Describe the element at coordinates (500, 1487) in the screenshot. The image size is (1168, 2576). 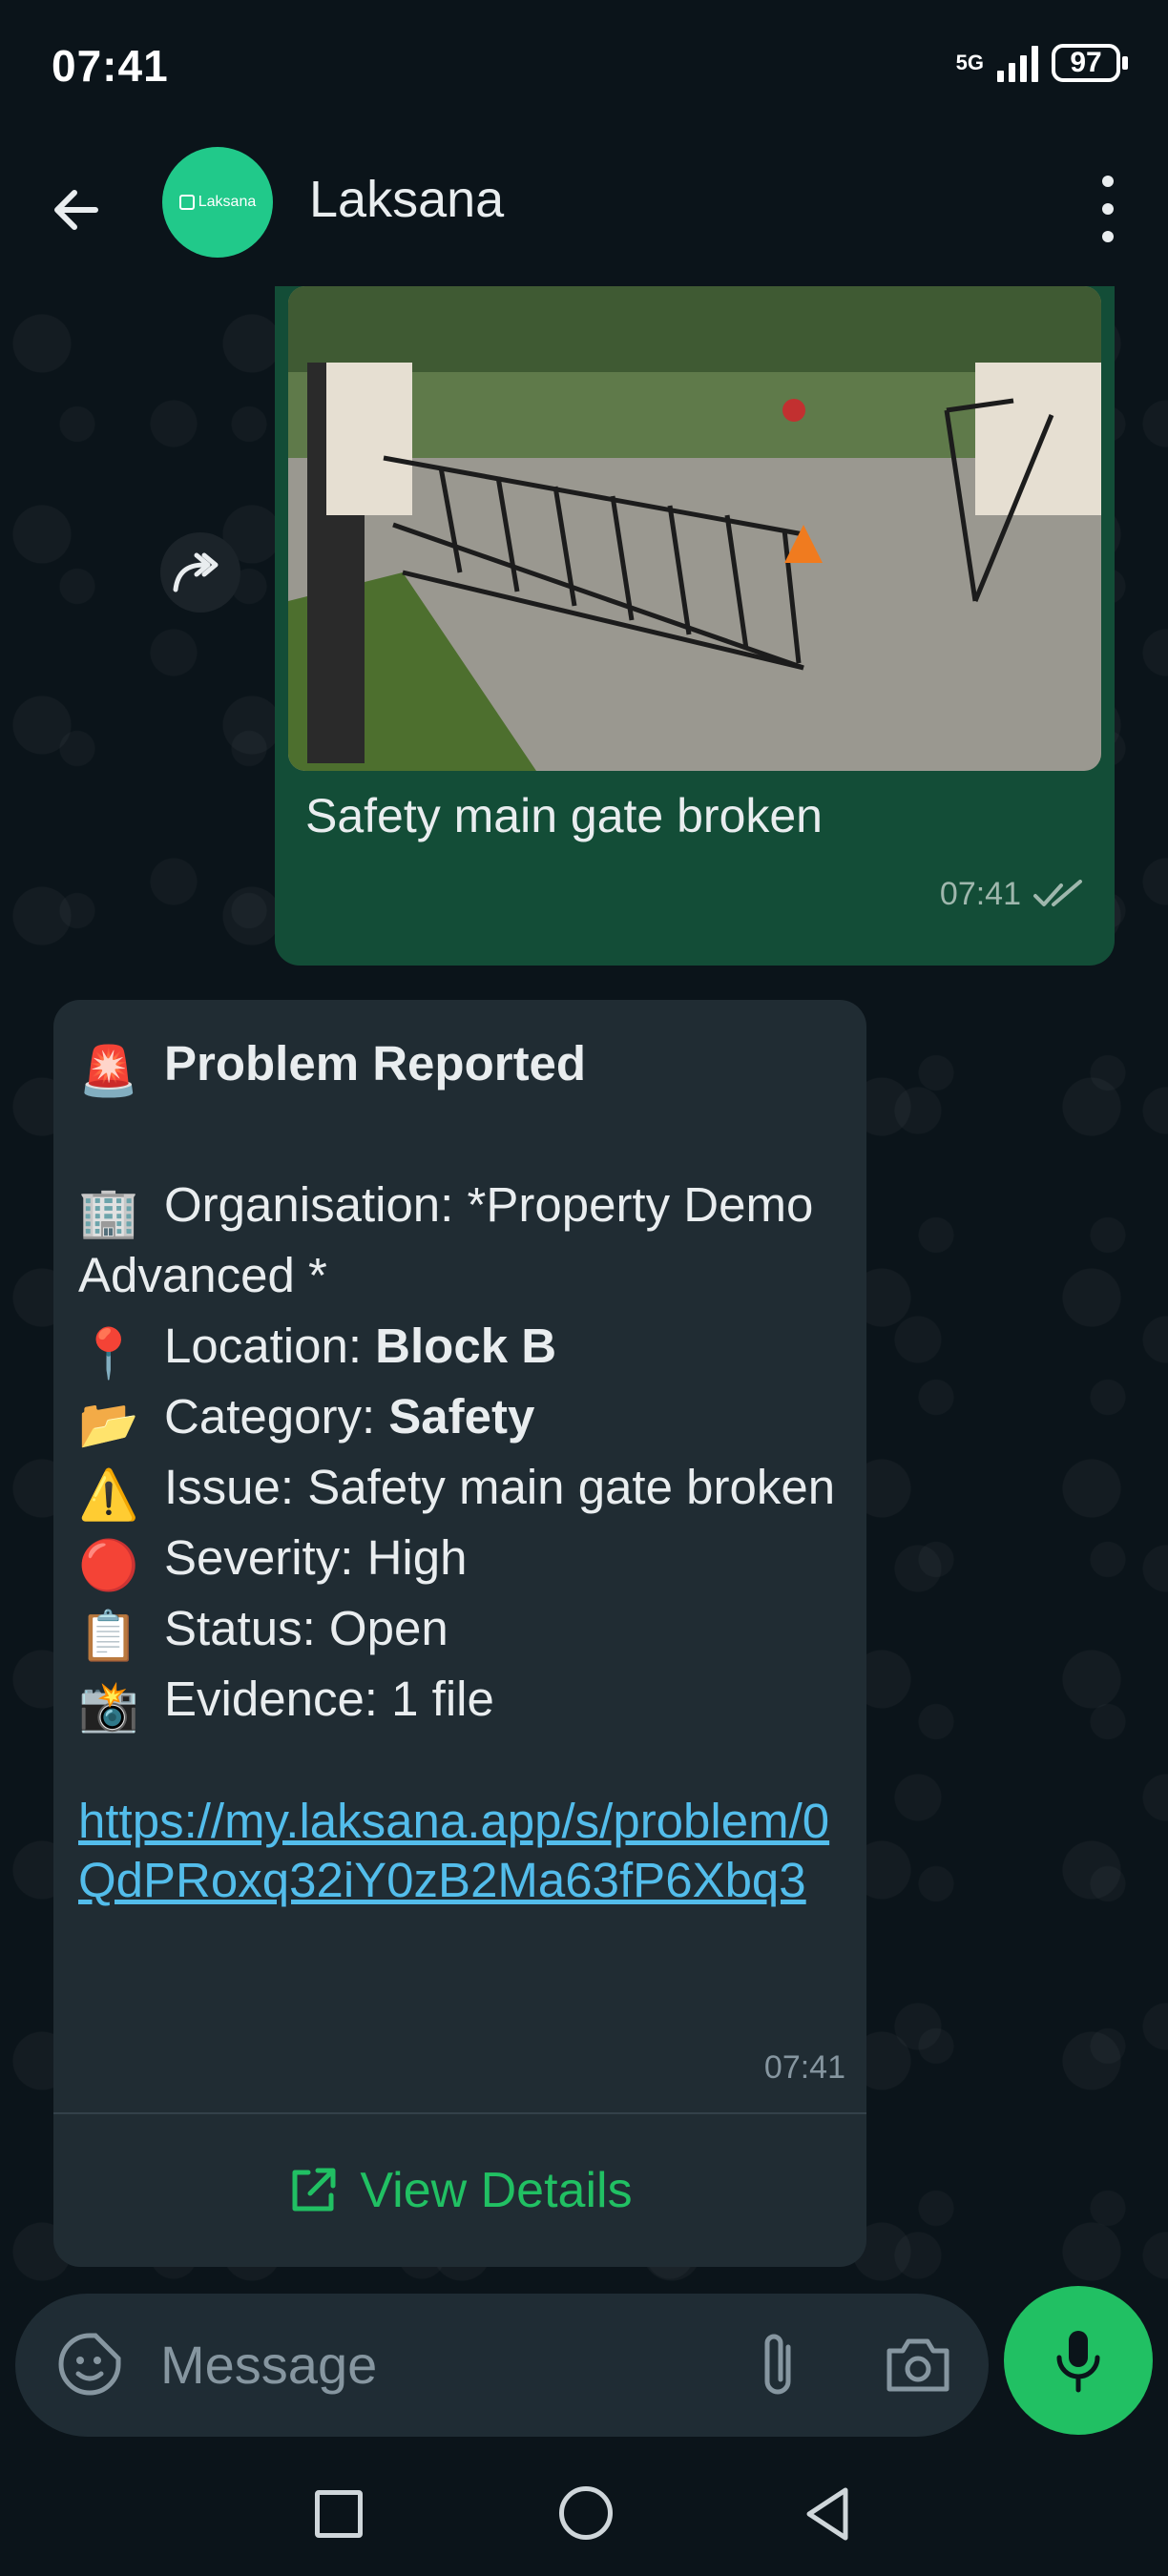
I see `issue-text: Issue: Safety main gate broken` at that location.